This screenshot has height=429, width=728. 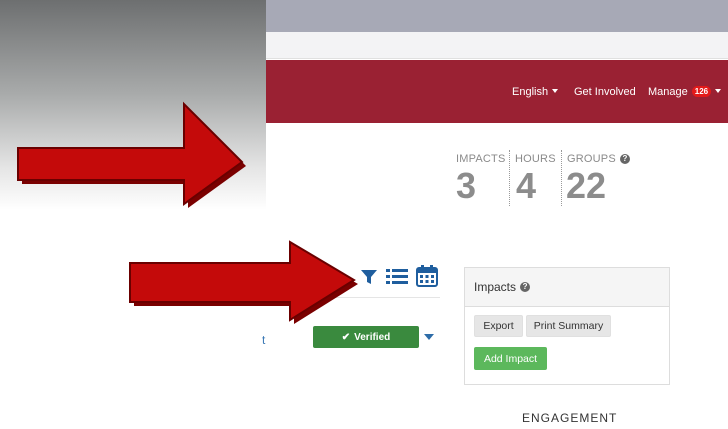 What do you see at coordinates (586, 185) in the screenshot?
I see `groups-stat-value: 22` at bounding box center [586, 185].